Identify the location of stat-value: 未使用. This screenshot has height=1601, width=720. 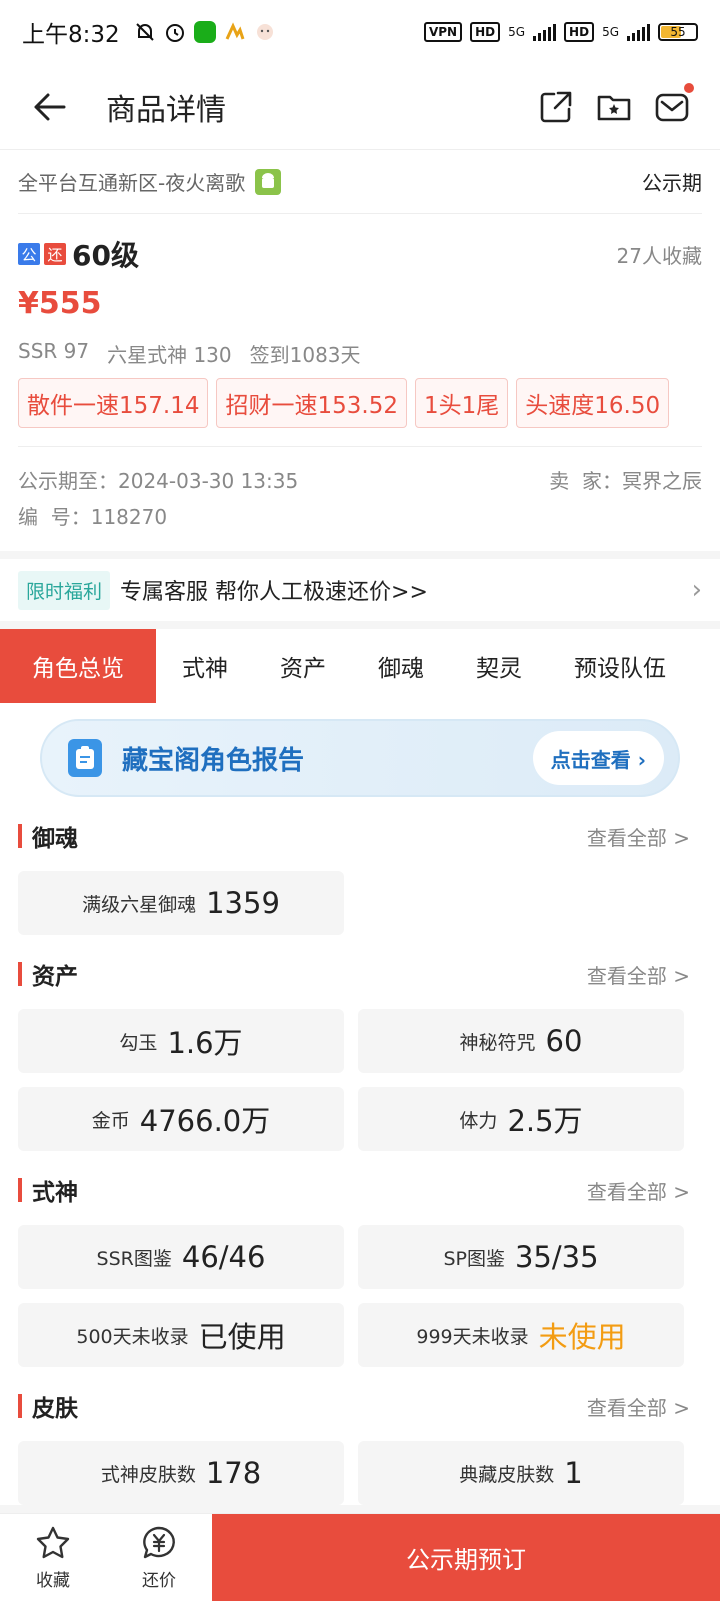
(582, 1337).